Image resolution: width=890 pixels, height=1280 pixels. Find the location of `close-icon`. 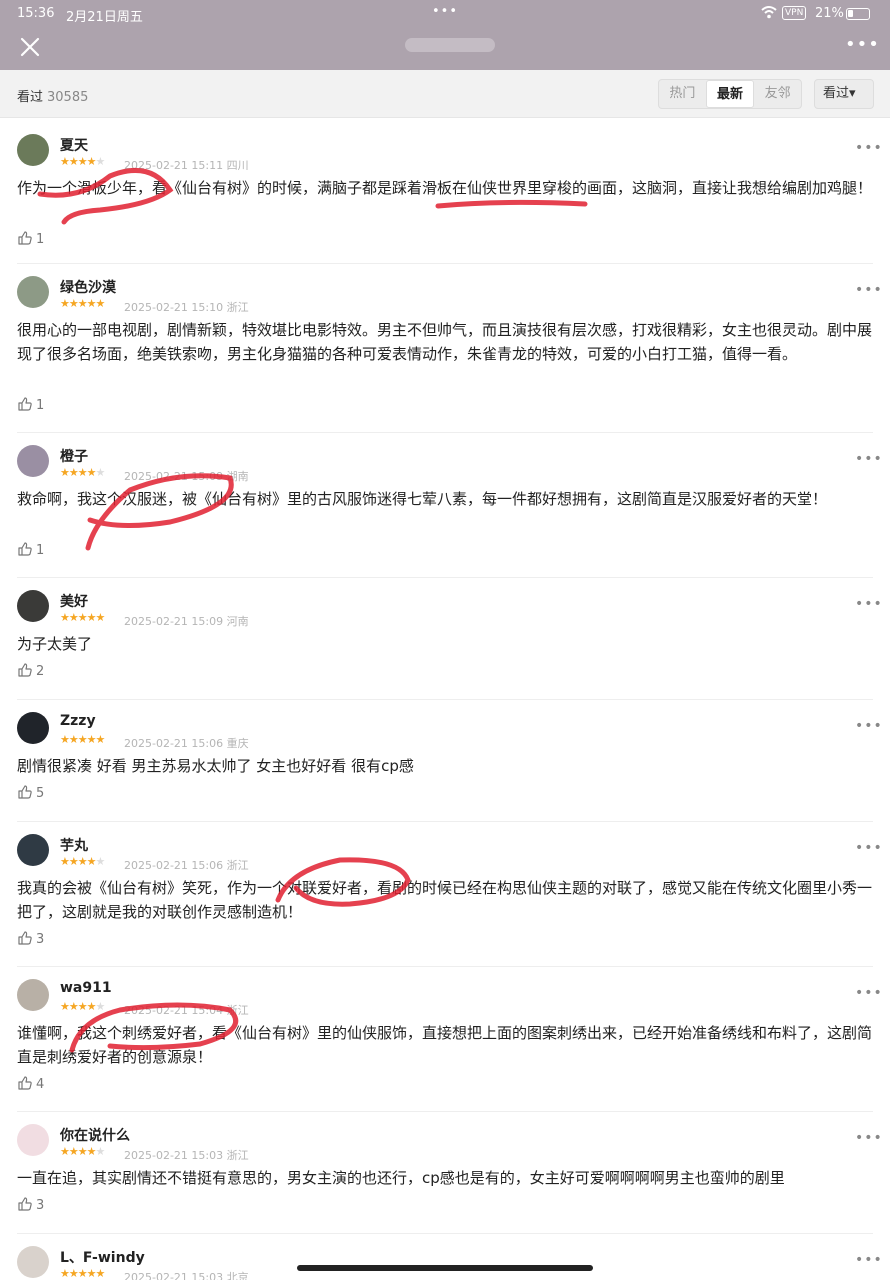

close-icon is located at coordinates (30, 47).